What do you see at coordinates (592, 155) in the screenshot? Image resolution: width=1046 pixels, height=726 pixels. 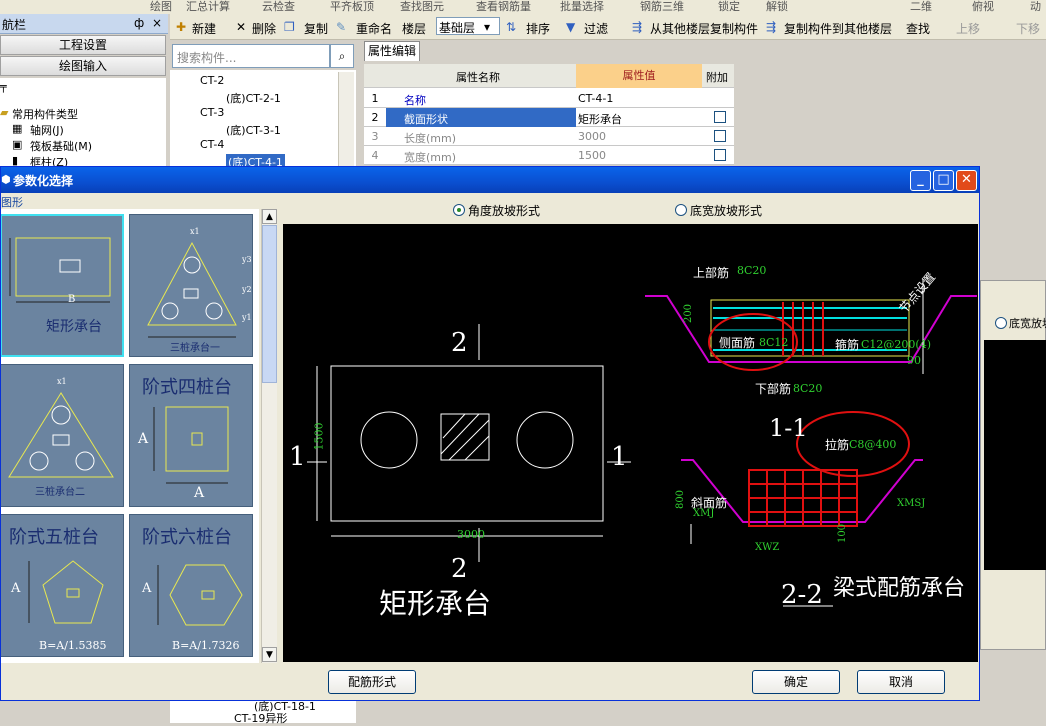 I see `prop-value: 1500` at bounding box center [592, 155].